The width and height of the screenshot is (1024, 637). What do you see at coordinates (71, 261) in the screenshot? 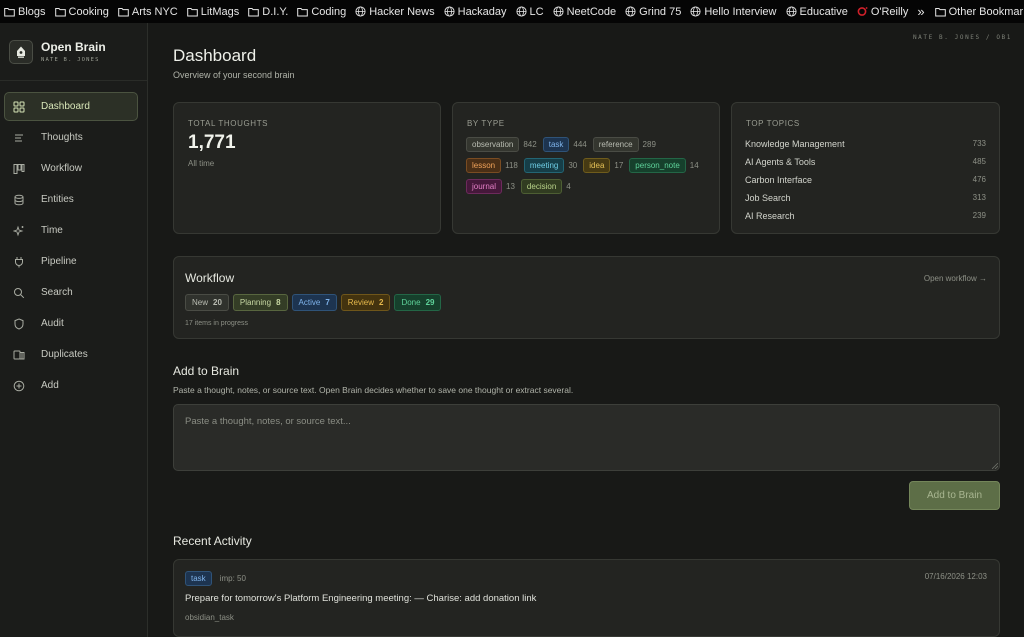
I see `sidebar-item-pipeline: Pipeline` at bounding box center [71, 261].